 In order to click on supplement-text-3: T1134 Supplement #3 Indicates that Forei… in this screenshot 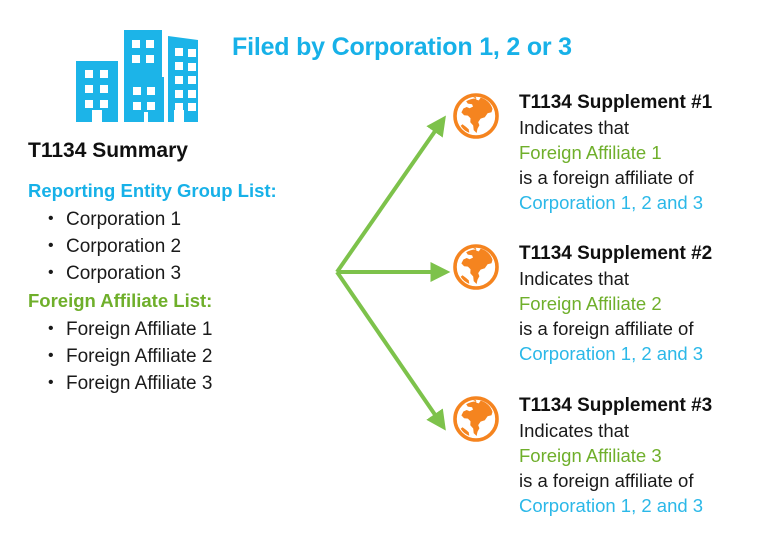, I will do `click(649, 455)`.